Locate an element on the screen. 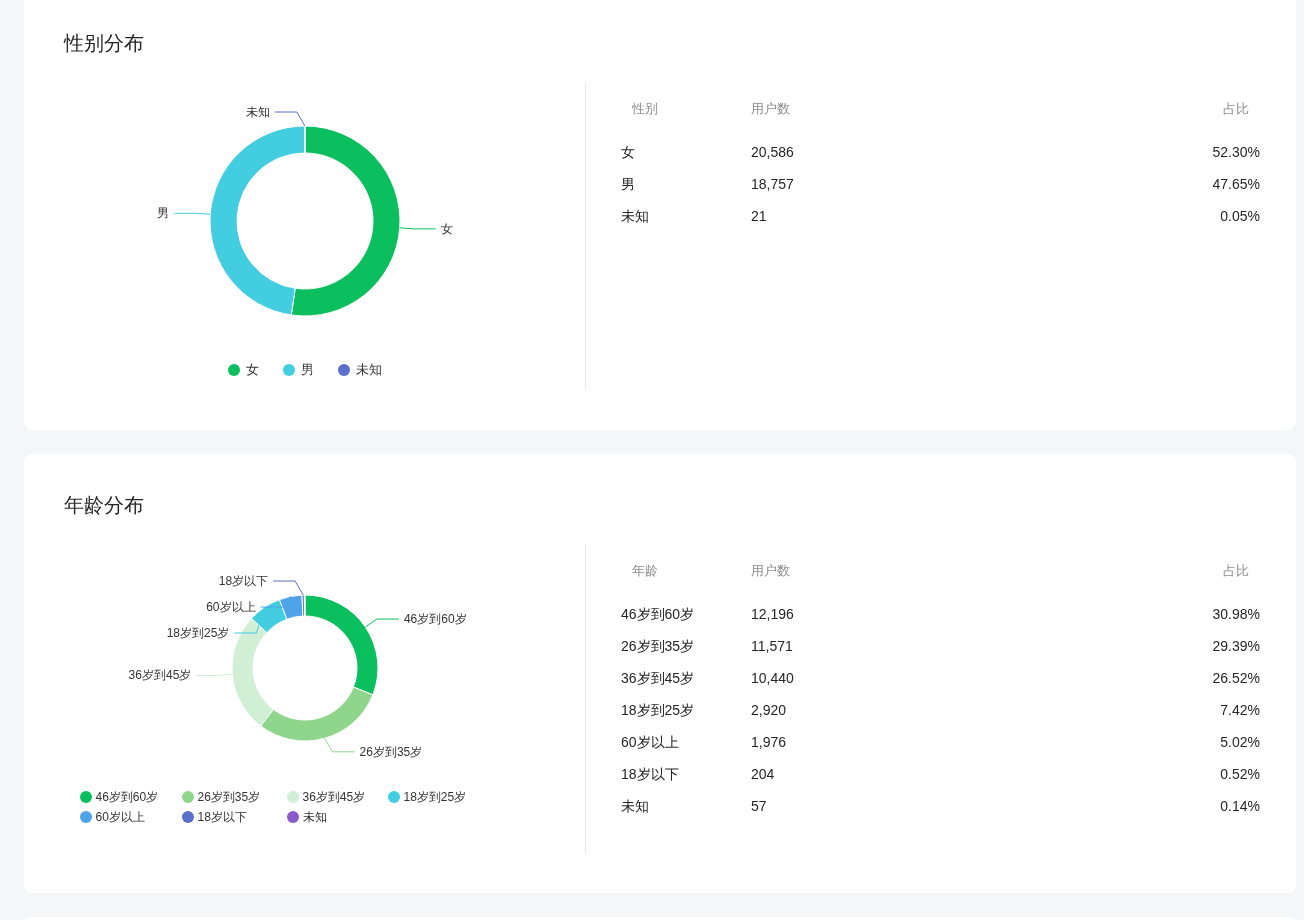 Image resolution: width=1304 pixels, height=920 pixels. slice-label: 60岁以上 is located at coordinates (230, 607).